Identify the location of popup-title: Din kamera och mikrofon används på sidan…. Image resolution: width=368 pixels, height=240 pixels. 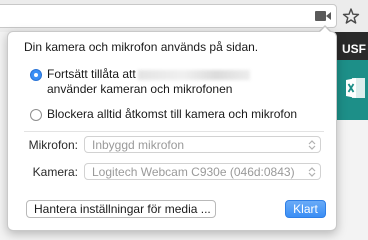
(141, 47).